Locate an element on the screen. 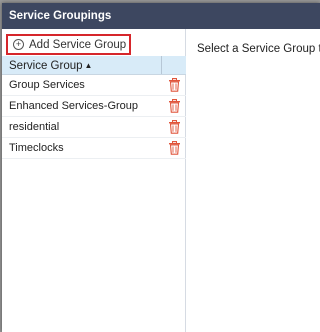  column-header-actions is located at coordinates (174, 65).